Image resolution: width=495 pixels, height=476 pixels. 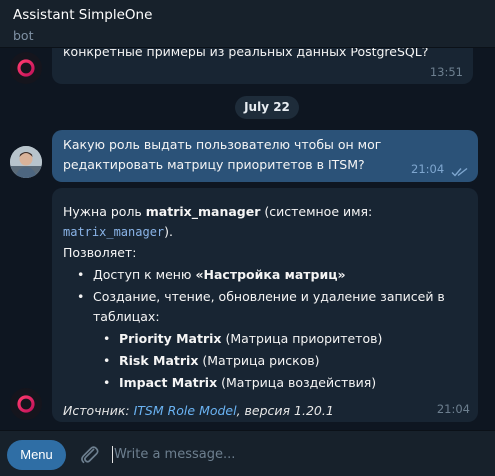 What do you see at coordinates (270, 274) in the screenshot?
I see `menu-name: «Настройка матриц»` at bounding box center [270, 274].